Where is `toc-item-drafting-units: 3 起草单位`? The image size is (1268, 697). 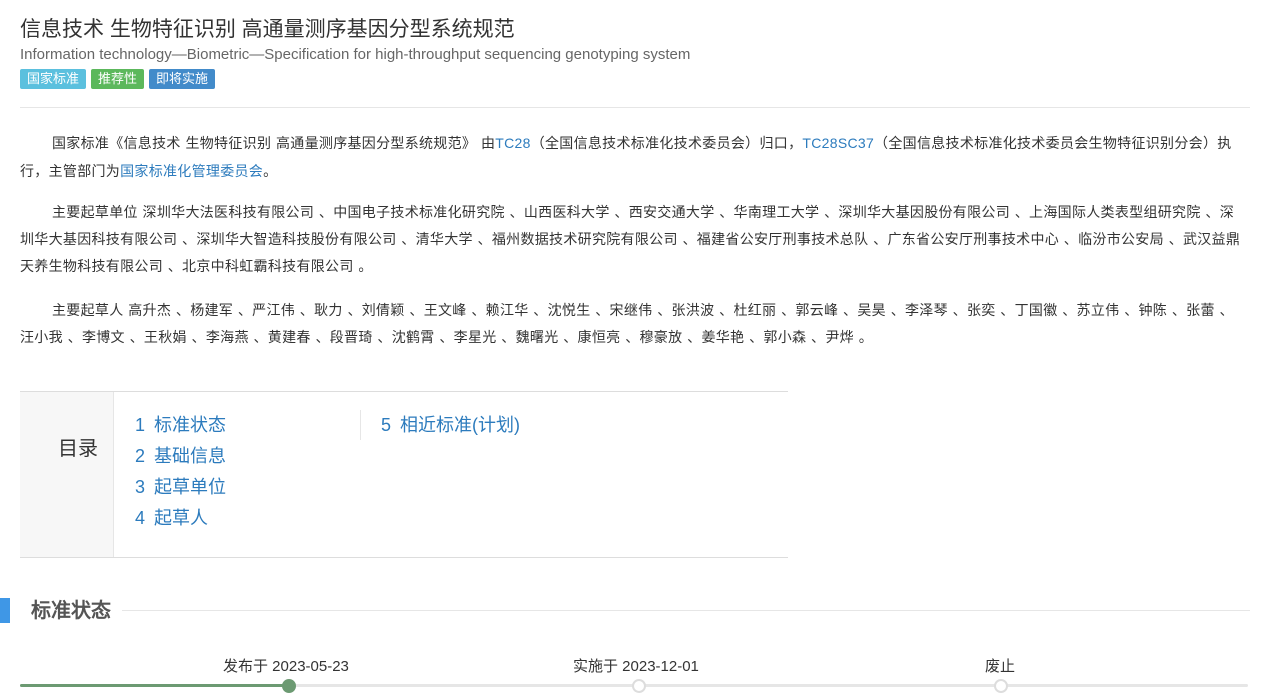 toc-item-drafting-units: 3 起草单位 is located at coordinates (180, 487).